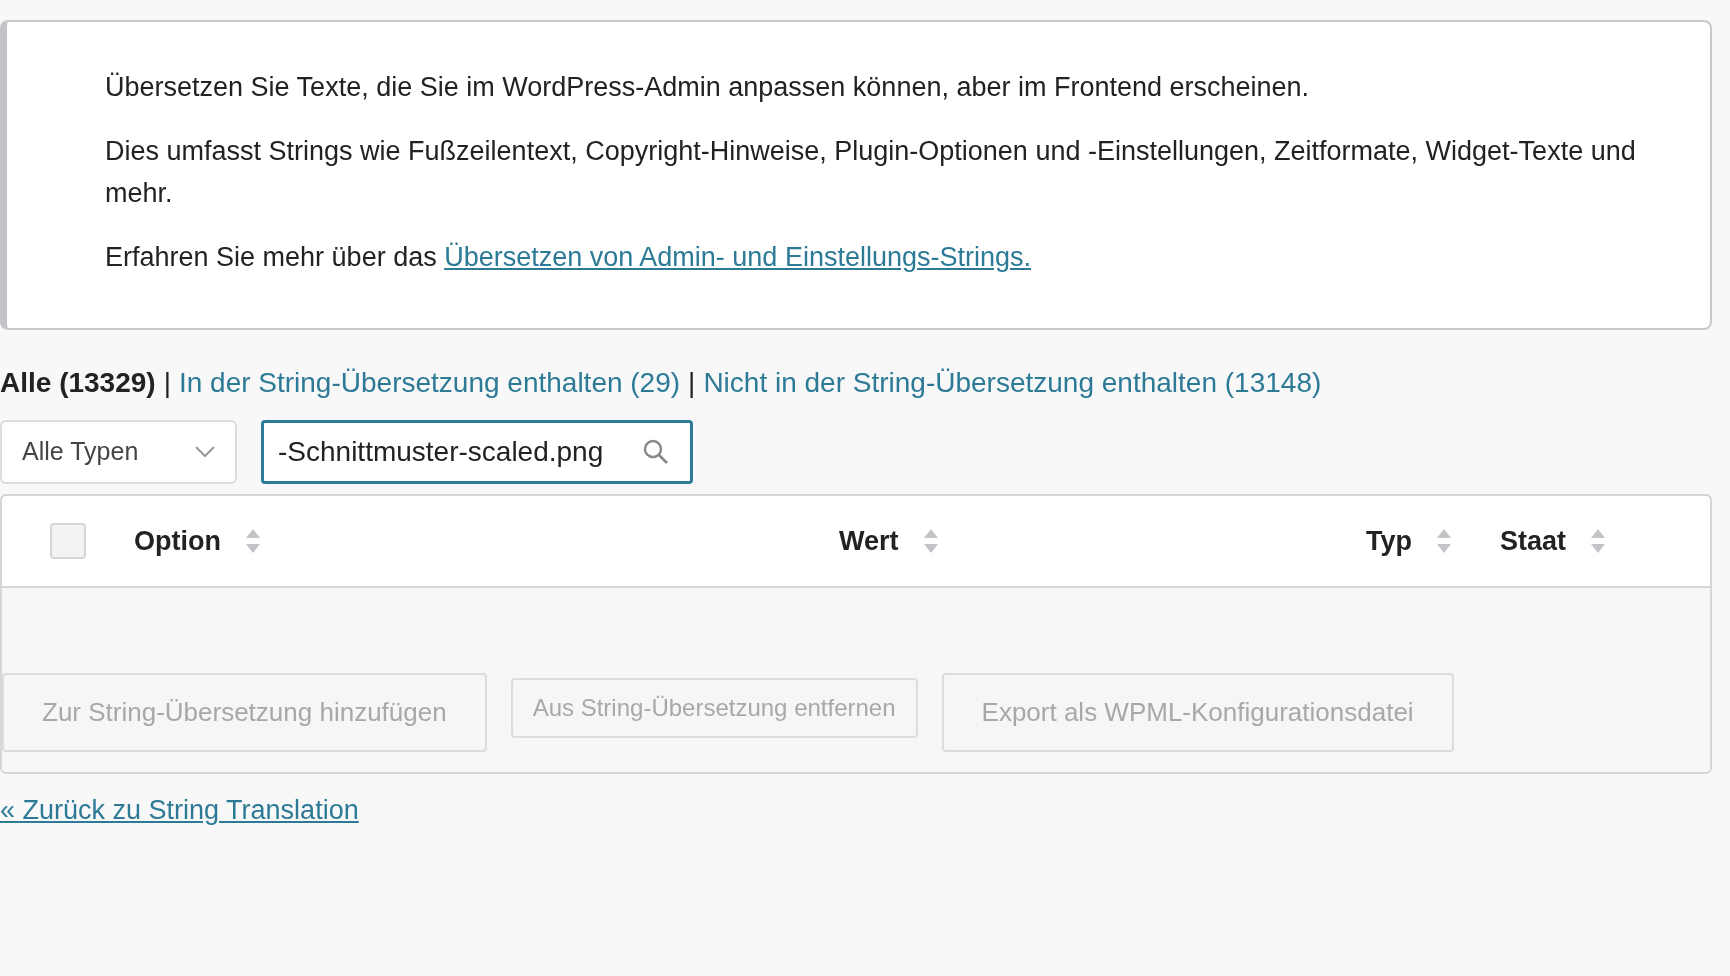 The width and height of the screenshot is (1730, 976). Describe the element at coordinates (708, 87) in the screenshot. I see `notice-text: Übersetzen Sie Texte, die Sie im WordPress-Admin anpassen können, aber im Frontend erscheinen.` at that location.